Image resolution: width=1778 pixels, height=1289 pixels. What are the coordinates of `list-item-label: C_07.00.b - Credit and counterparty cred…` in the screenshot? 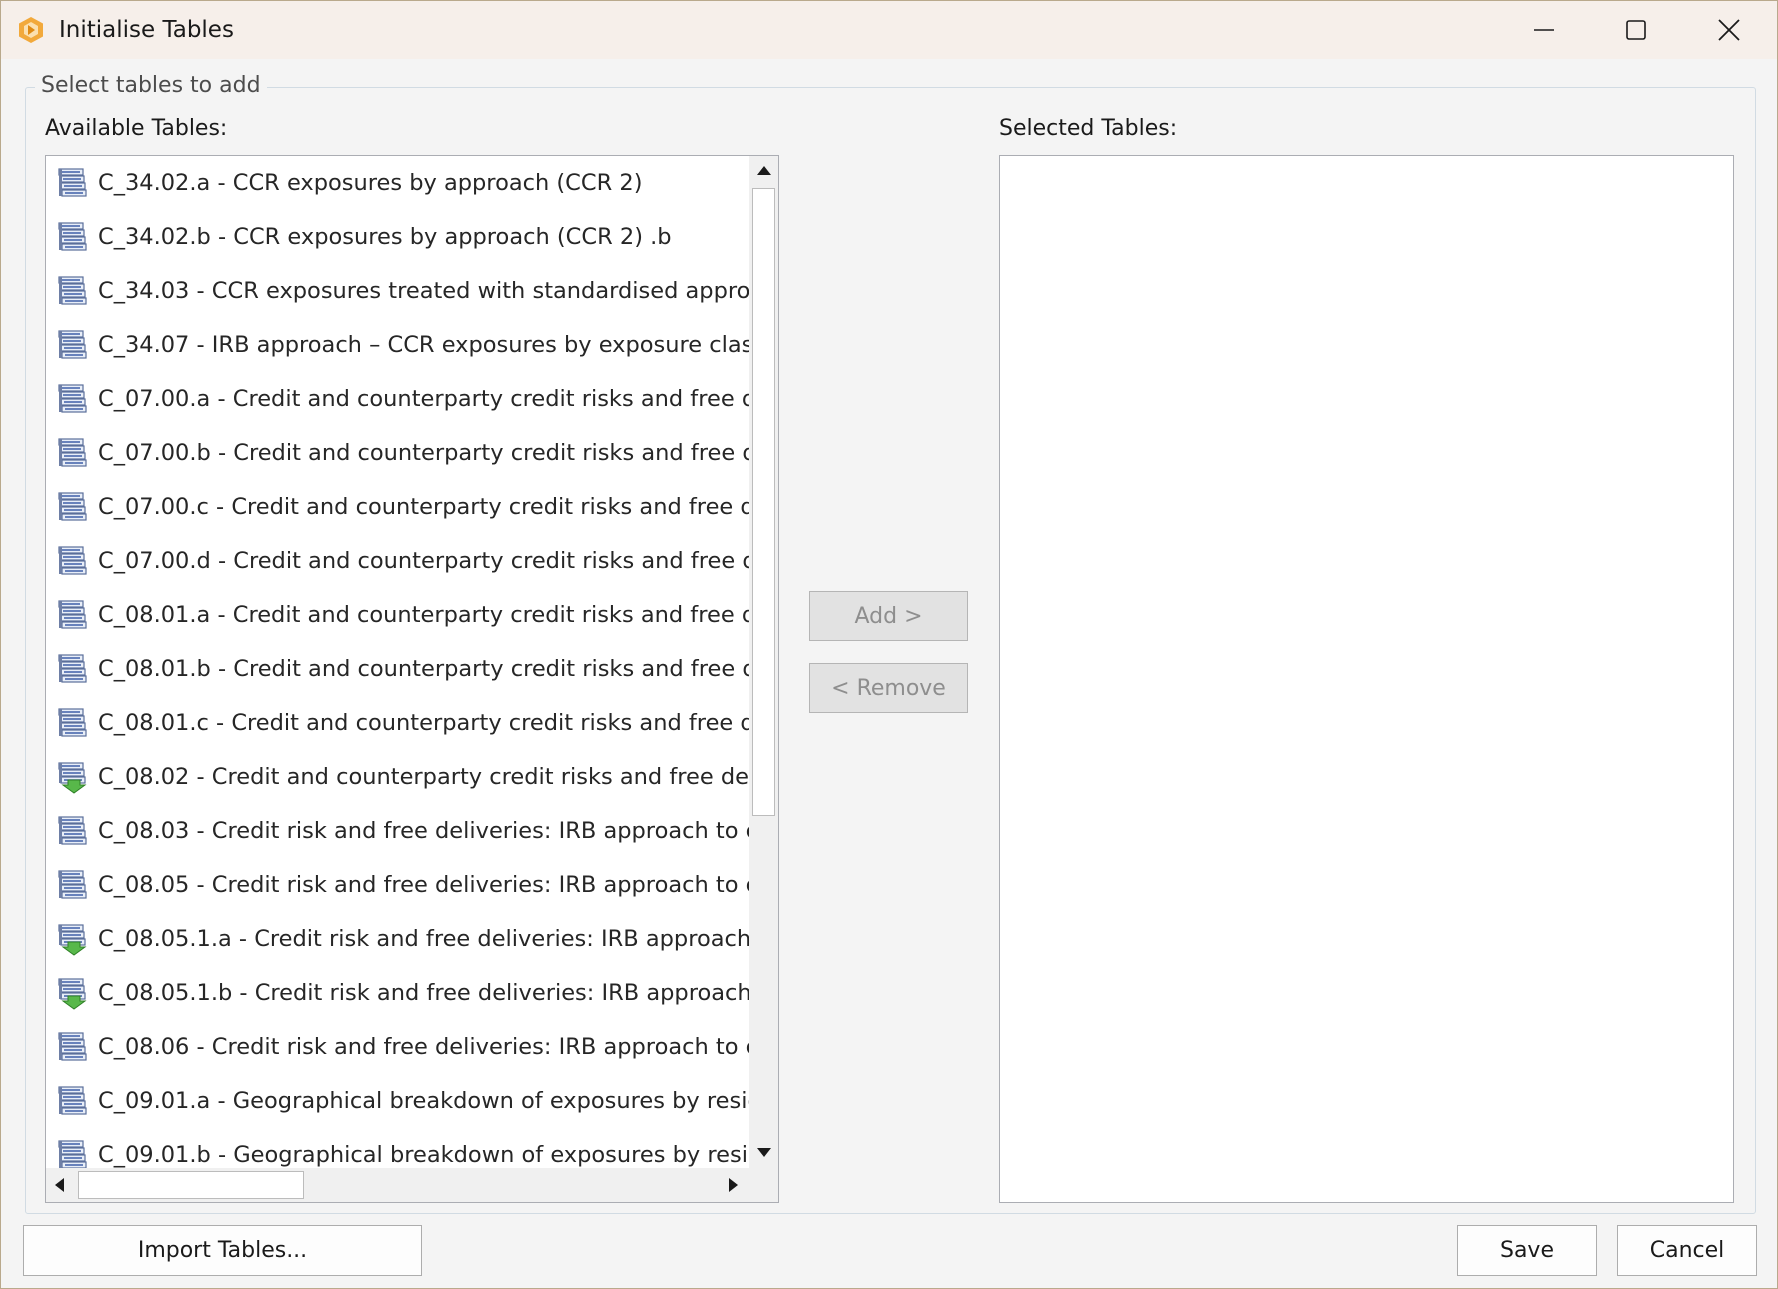 It's located at (423, 453).